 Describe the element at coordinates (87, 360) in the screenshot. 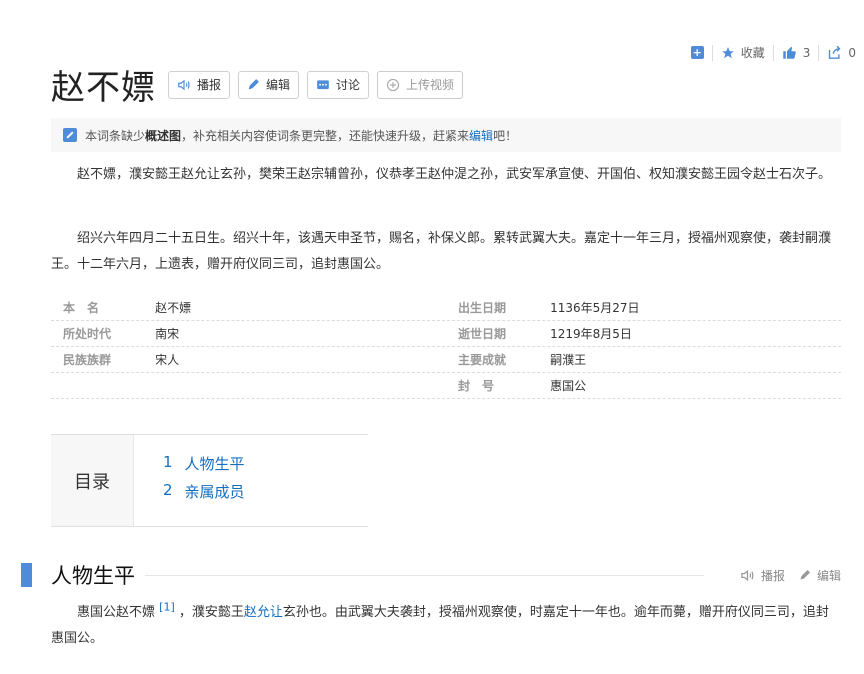

I see `info-name: 民族族群` at that location.